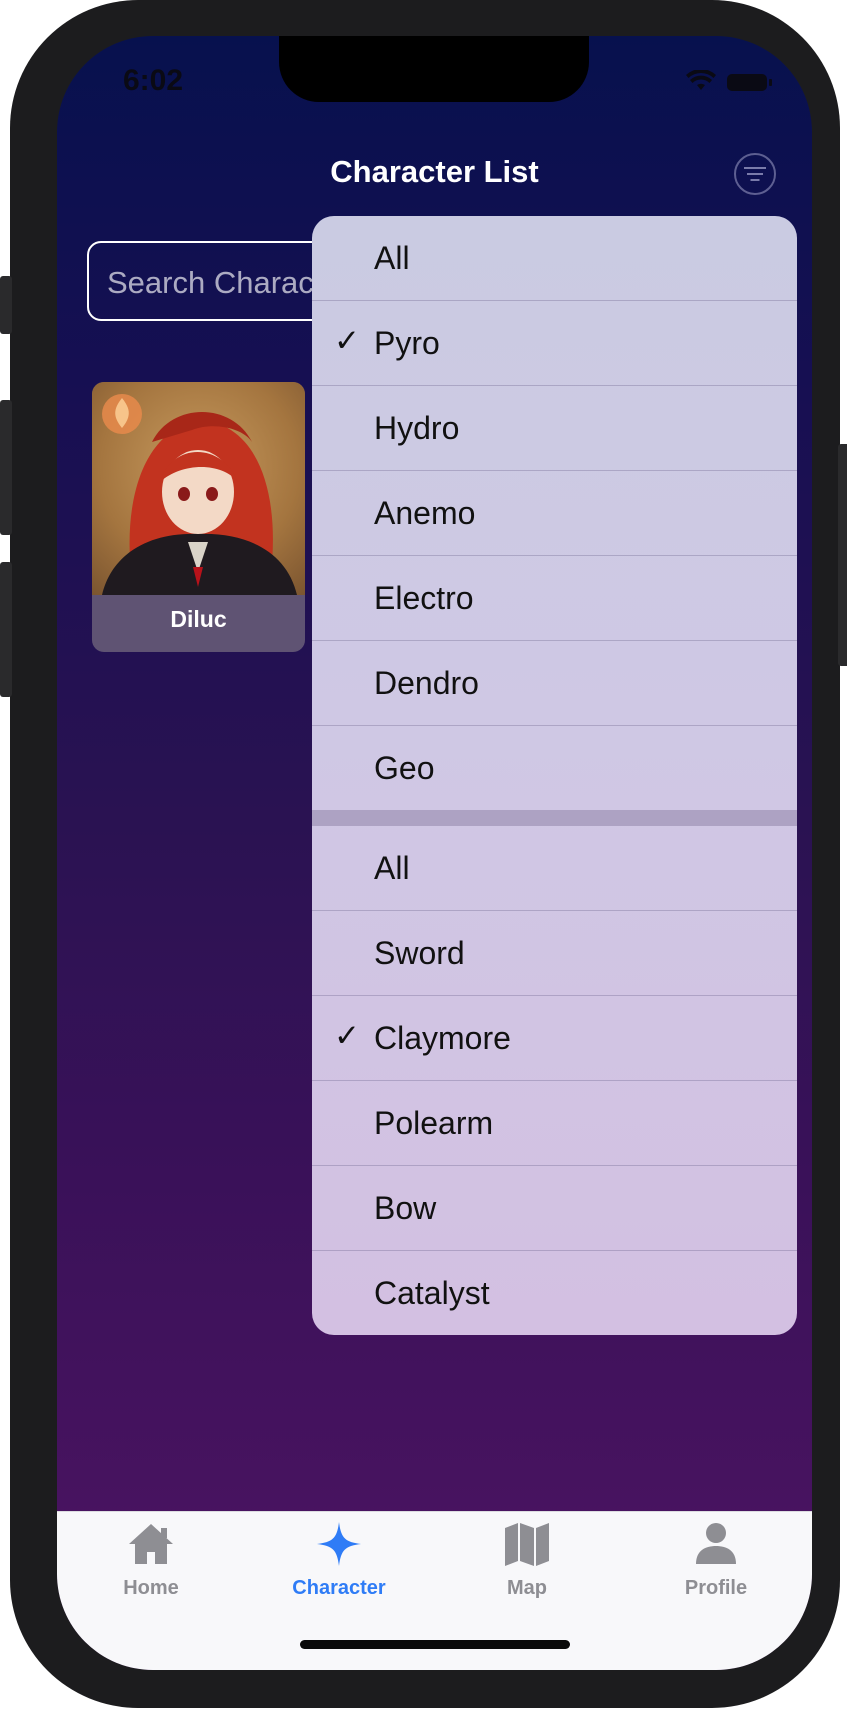  Describe the element at coordinates (554, 953) in the screenshot. I see `menu-item-weapon-sword: Sword` at that location.